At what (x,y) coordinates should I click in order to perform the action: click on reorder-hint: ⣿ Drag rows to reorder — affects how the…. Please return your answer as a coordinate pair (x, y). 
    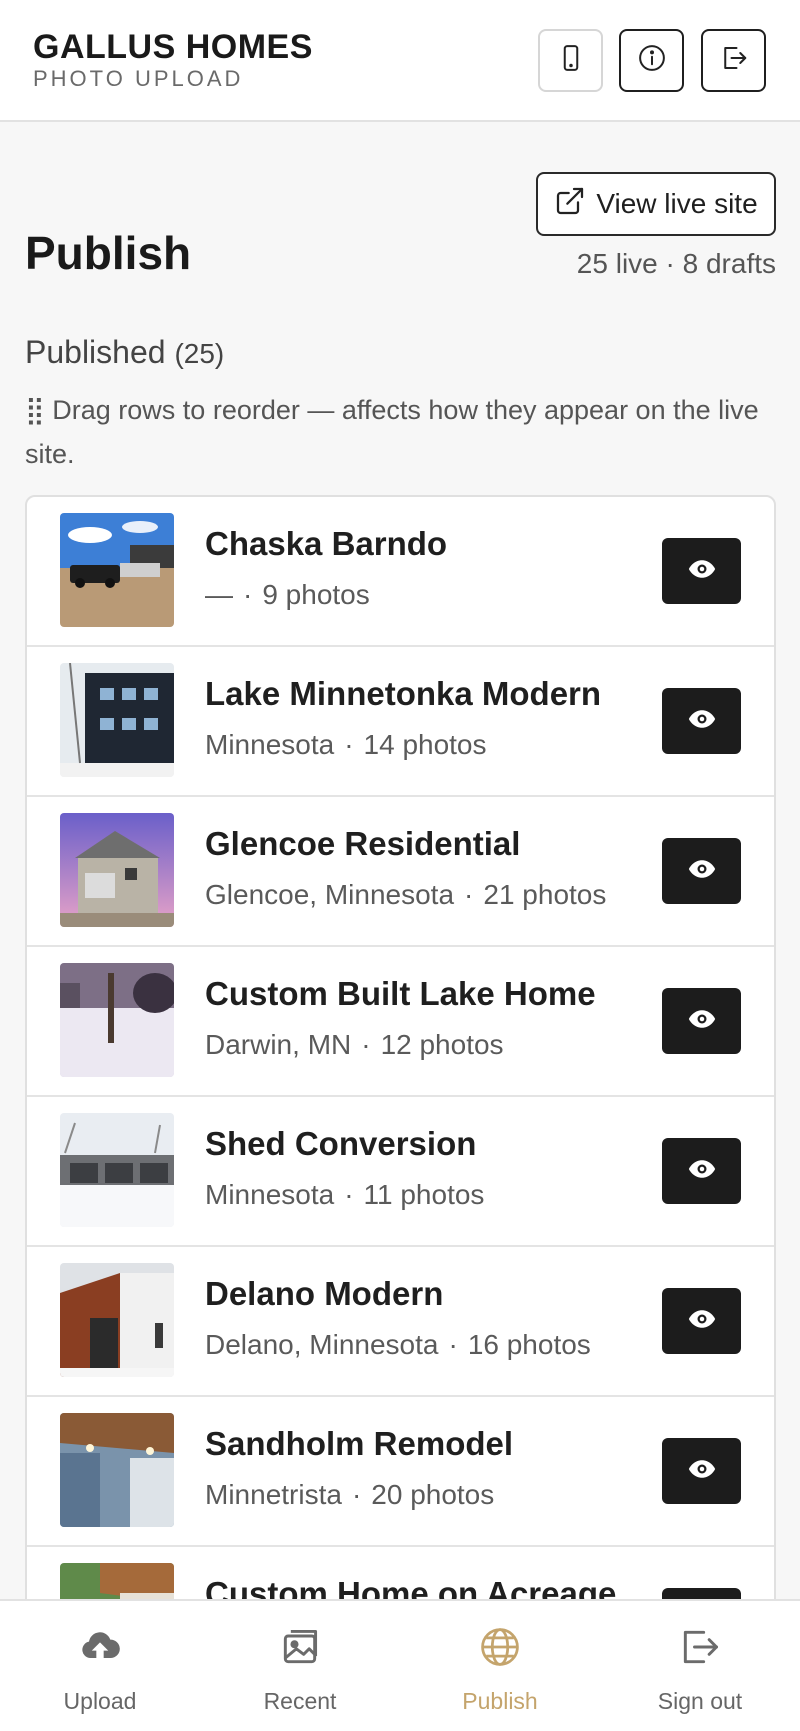
    Looking at the image, I should click on (392, 432).